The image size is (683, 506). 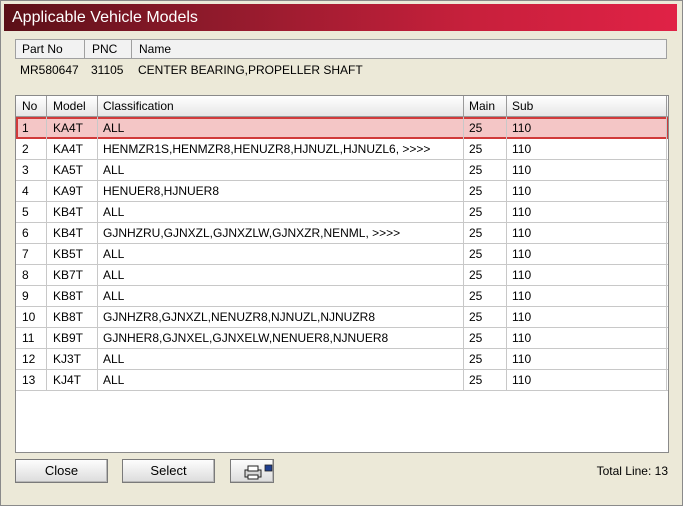 I want to click on pnc-header: PNC, so click(x=105, y=49).